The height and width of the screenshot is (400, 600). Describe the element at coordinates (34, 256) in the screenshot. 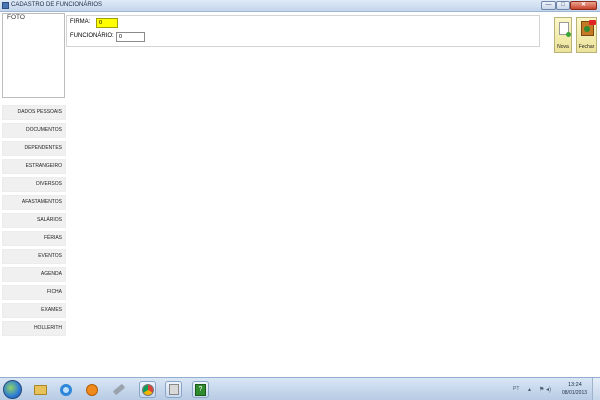

I see `menu-item-eventos: EVENTOS` at that location.